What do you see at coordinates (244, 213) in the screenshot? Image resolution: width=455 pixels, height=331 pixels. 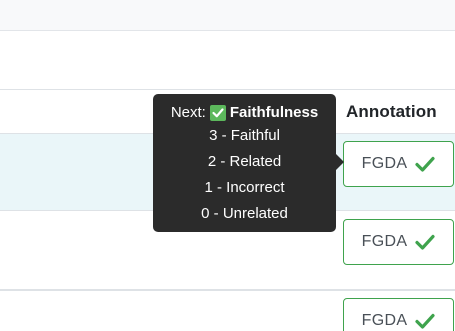 I see `tooltip-option: 0 - Unrelated` at bounding box center [244, 213].